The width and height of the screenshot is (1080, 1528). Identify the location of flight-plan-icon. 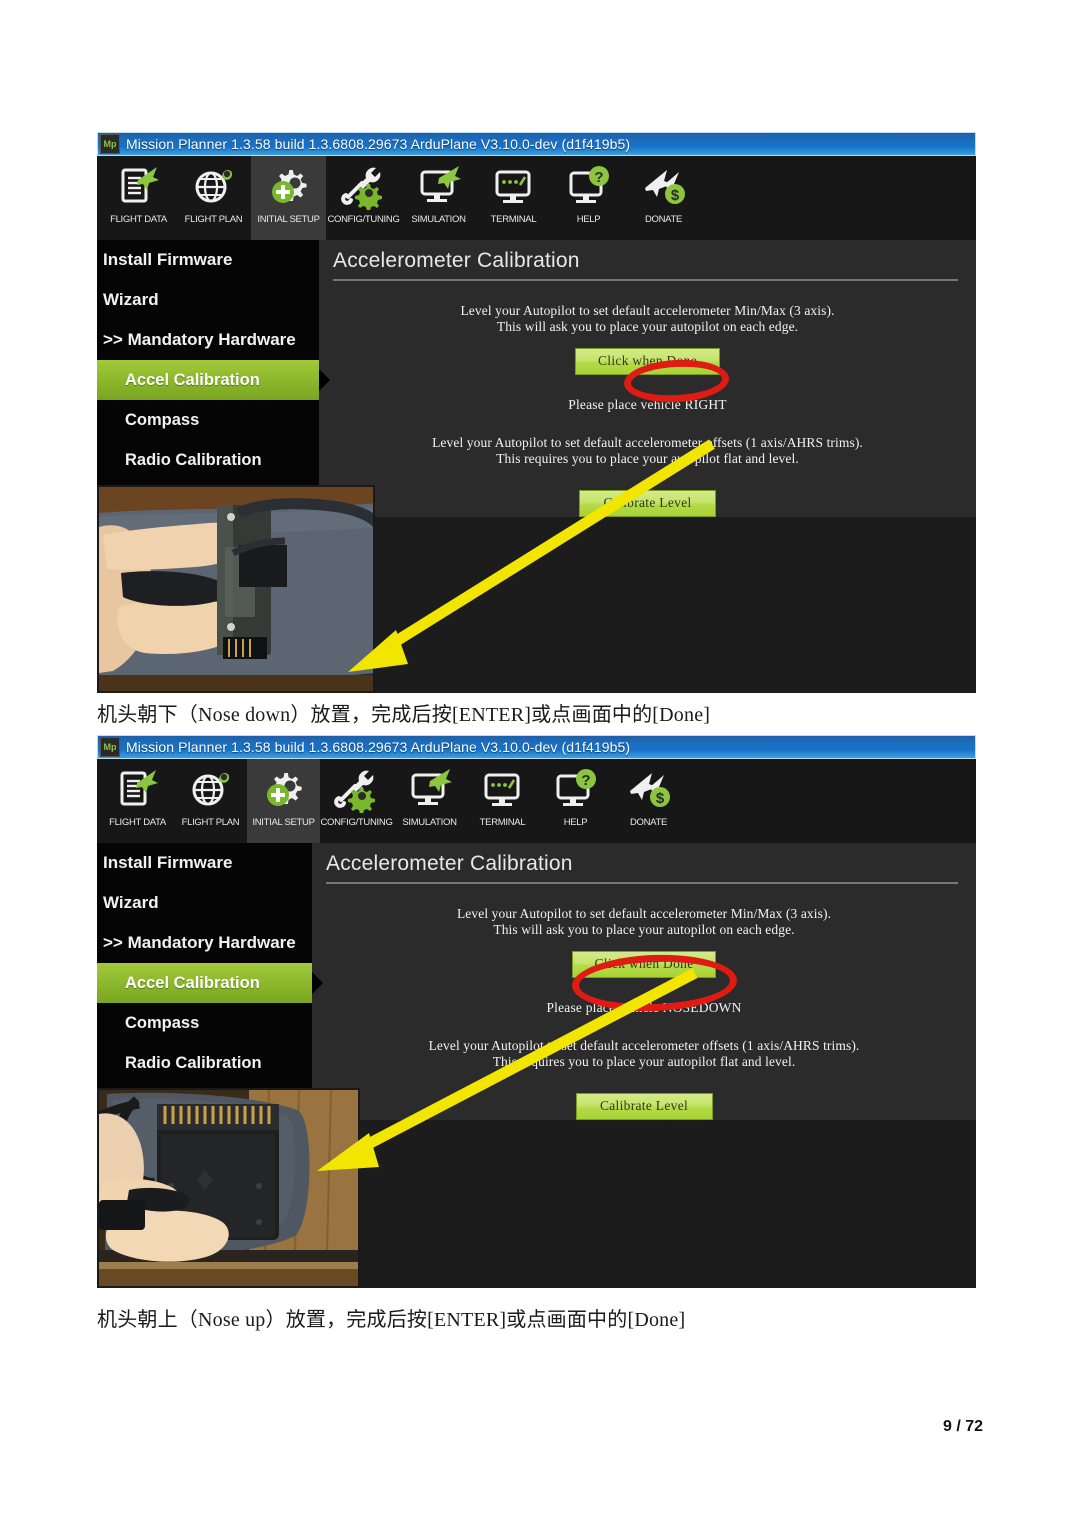
(214, 187).